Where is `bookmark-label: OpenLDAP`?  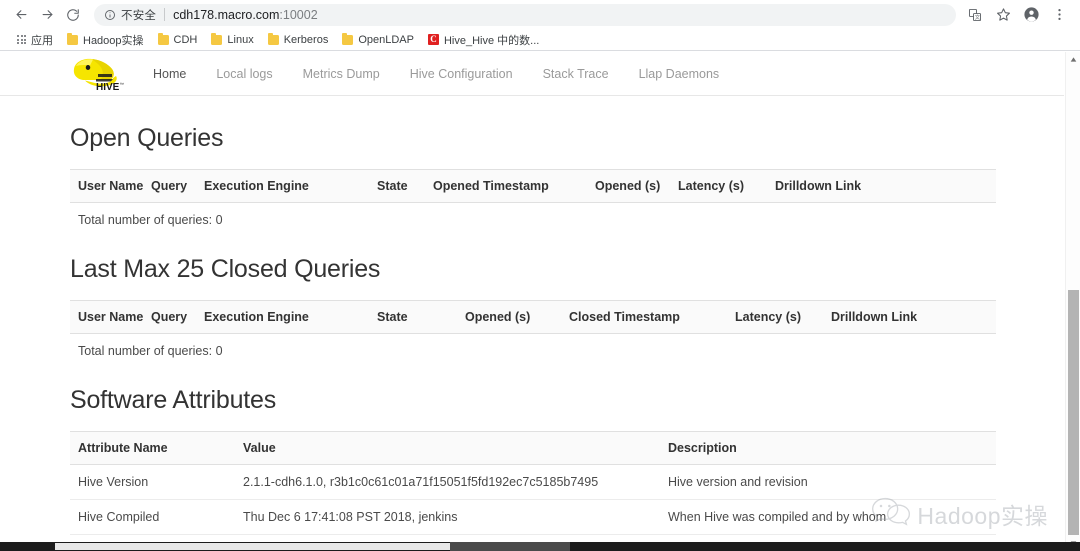
bookmark-label: OpenLDAP is located at coordinates (386, 39).